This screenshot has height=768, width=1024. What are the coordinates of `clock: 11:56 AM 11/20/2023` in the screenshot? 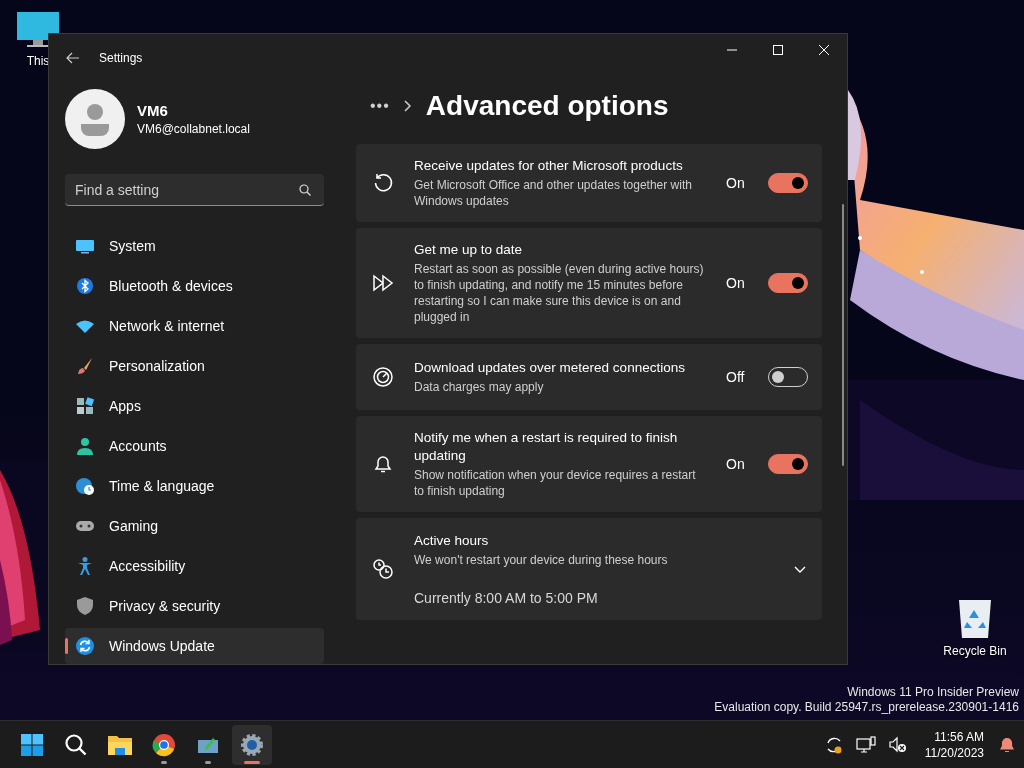 It's located at (954, 744).